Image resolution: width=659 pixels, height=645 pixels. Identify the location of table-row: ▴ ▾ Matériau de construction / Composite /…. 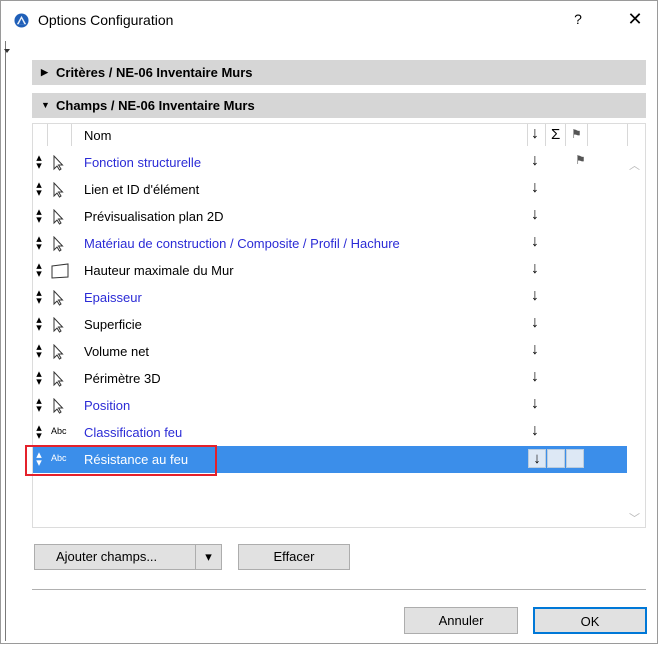
(330, 243).